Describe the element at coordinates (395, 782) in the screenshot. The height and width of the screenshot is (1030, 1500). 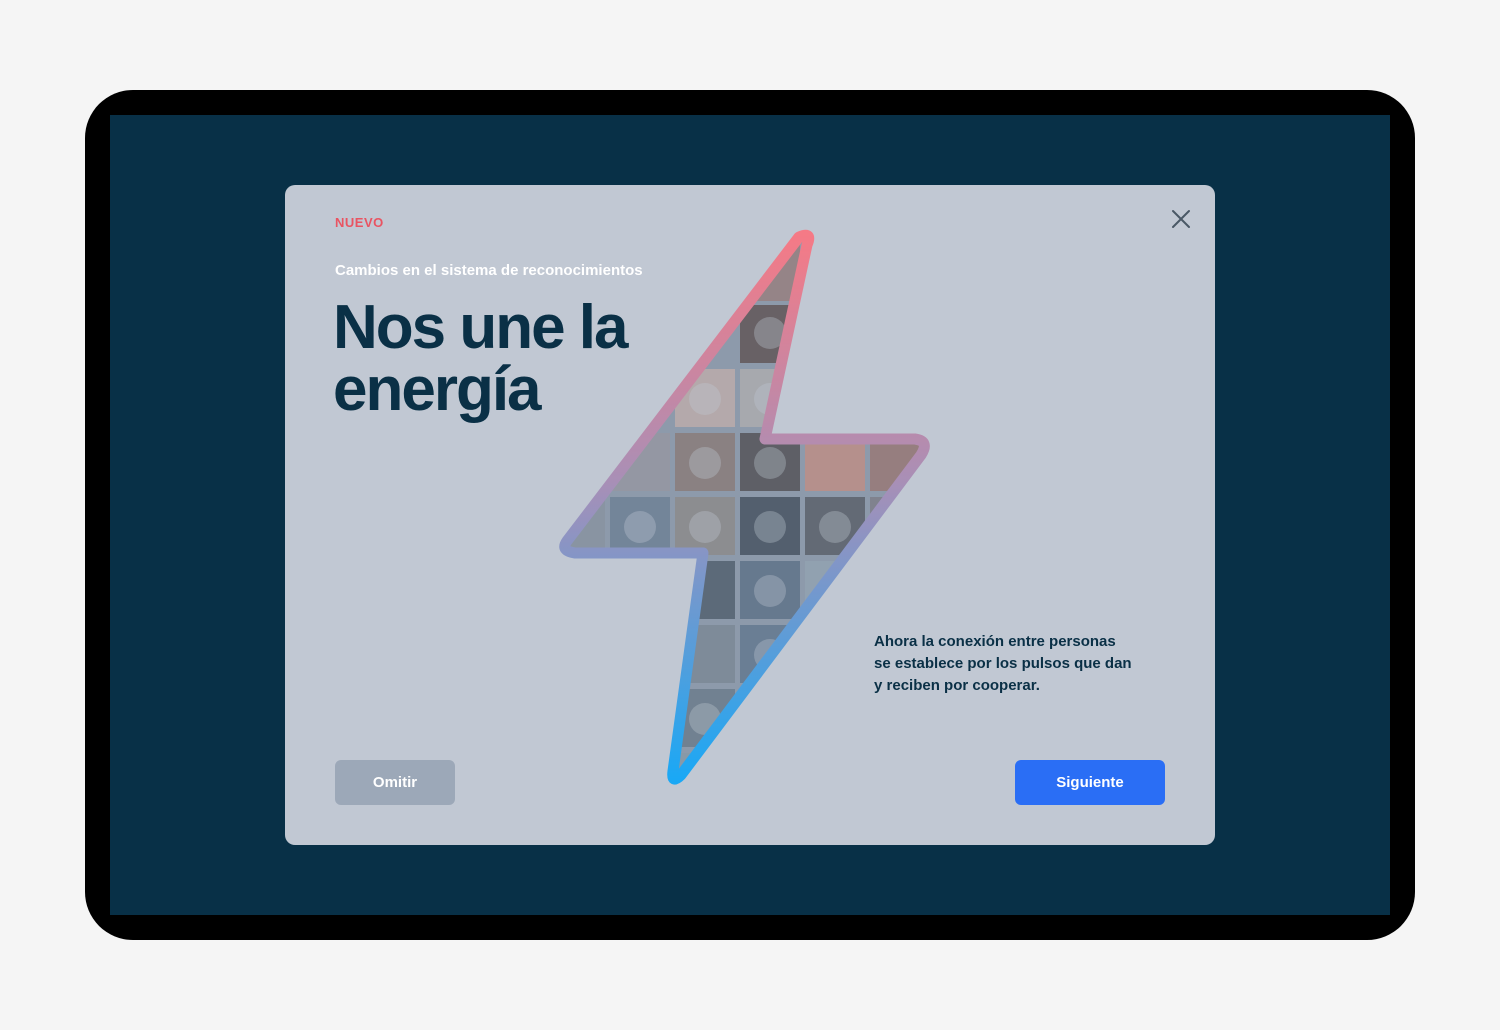
I see `skip-button: Omitir` at that location.